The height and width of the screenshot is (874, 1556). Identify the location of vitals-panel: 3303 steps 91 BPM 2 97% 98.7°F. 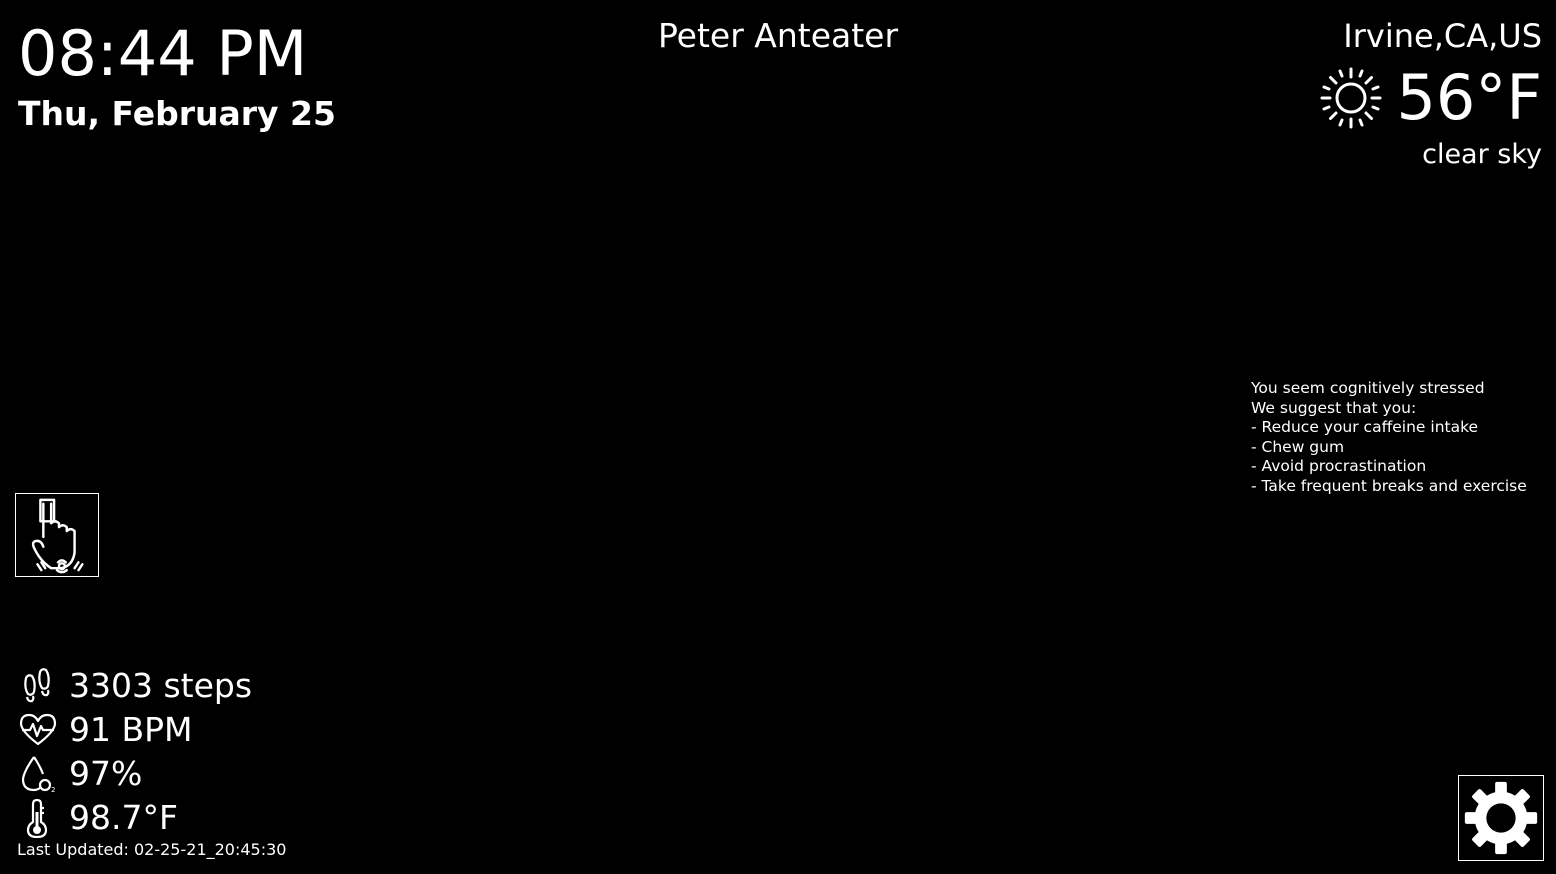
(135, 752).